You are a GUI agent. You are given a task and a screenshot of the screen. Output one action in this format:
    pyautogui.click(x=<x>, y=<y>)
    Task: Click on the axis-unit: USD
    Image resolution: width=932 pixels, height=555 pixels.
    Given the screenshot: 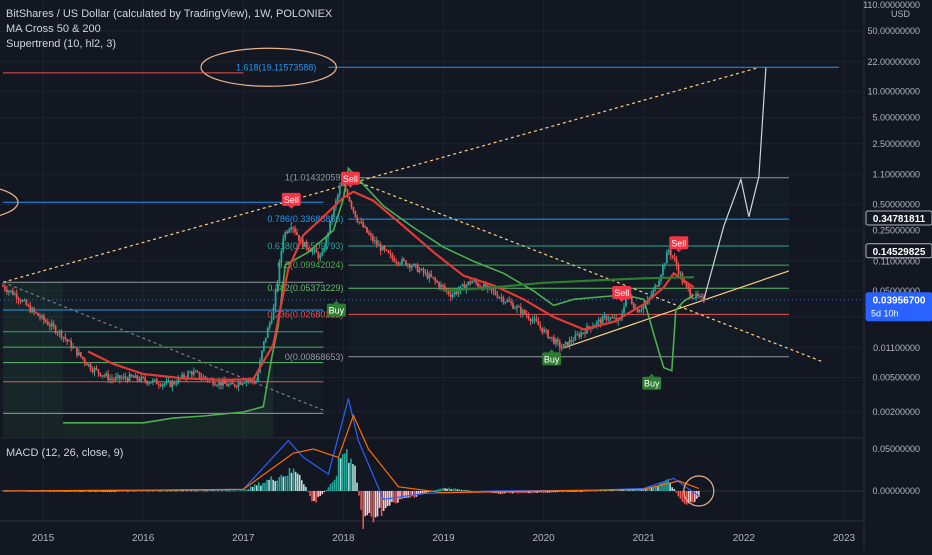 What is the action you would take?
    pyautogui.click(x=901, y=14)
    